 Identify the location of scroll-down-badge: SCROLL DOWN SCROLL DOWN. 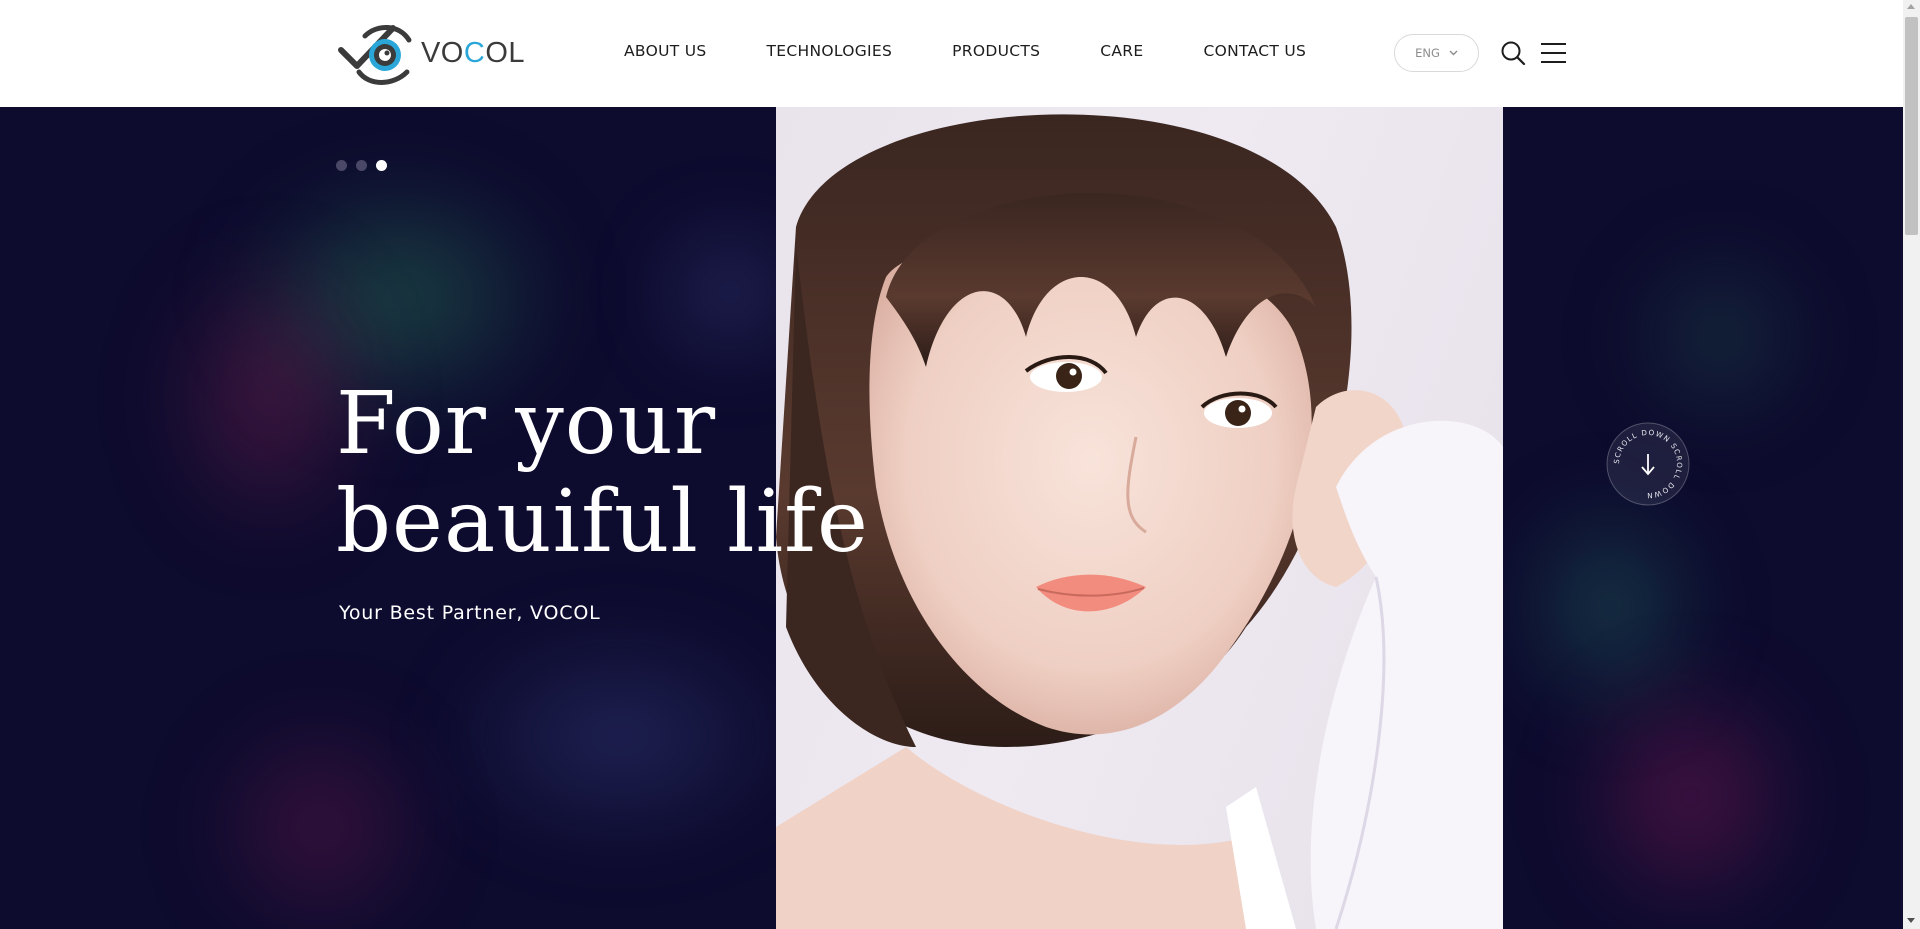
(1648, 464).